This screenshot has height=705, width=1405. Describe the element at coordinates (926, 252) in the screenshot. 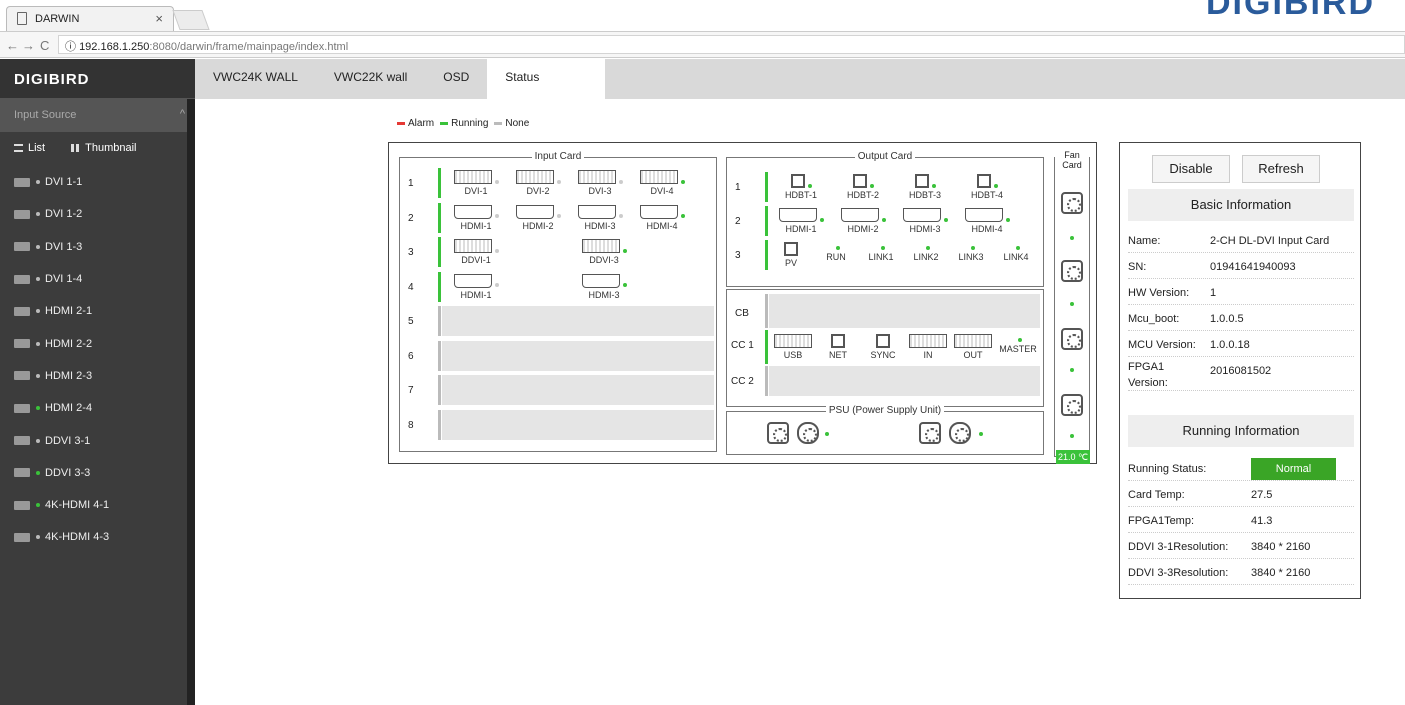

I see `output-port: LINK2` at that location.